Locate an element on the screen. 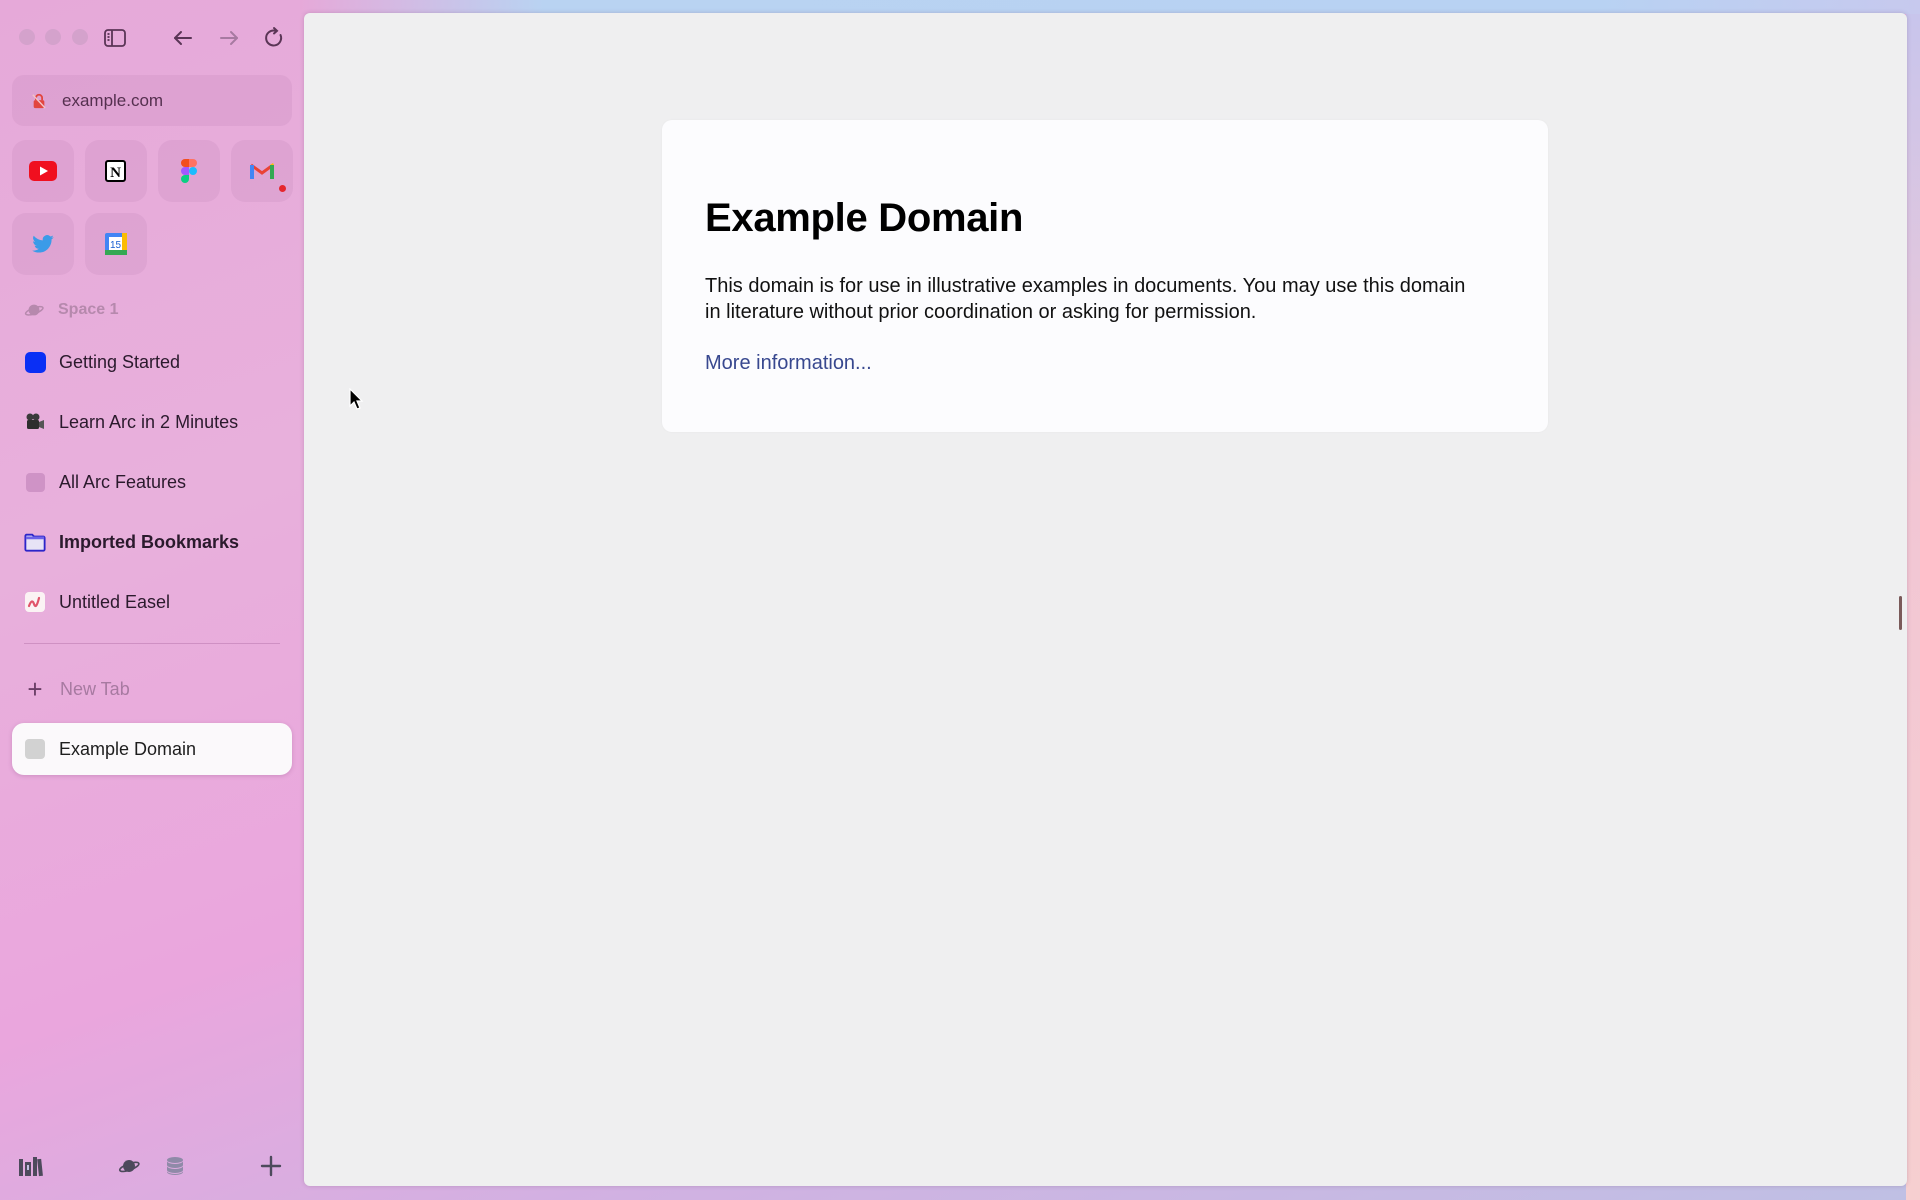 The image size is (1920, 1200). svg-text: N is located at coordinates (115, 173).